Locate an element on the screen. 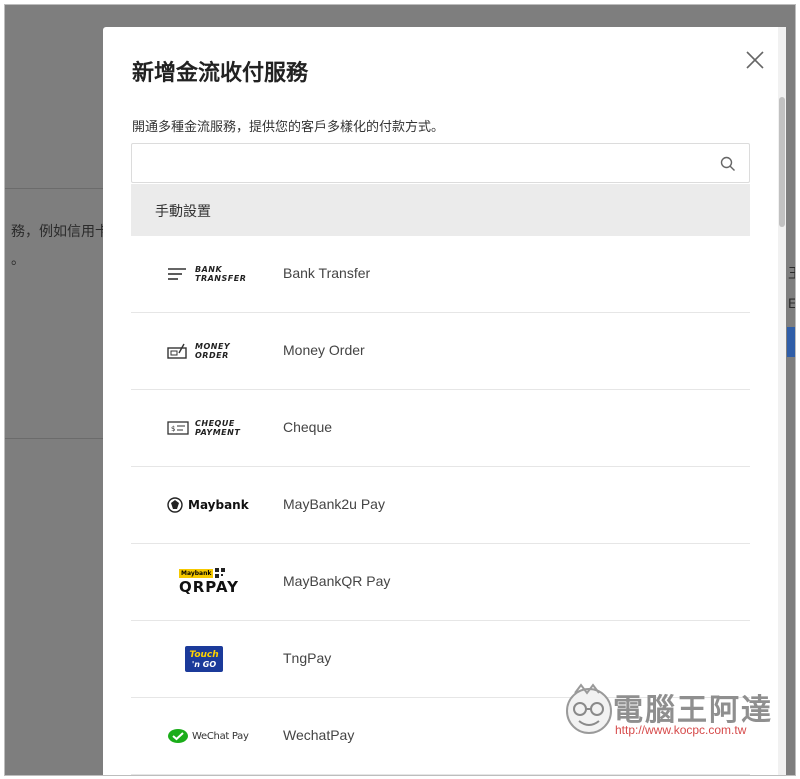 This screenshot has height=779, width=800. watermark: 電腦王阿達 http://www.kocpc.com.tw is located at coordinates (676, 713).